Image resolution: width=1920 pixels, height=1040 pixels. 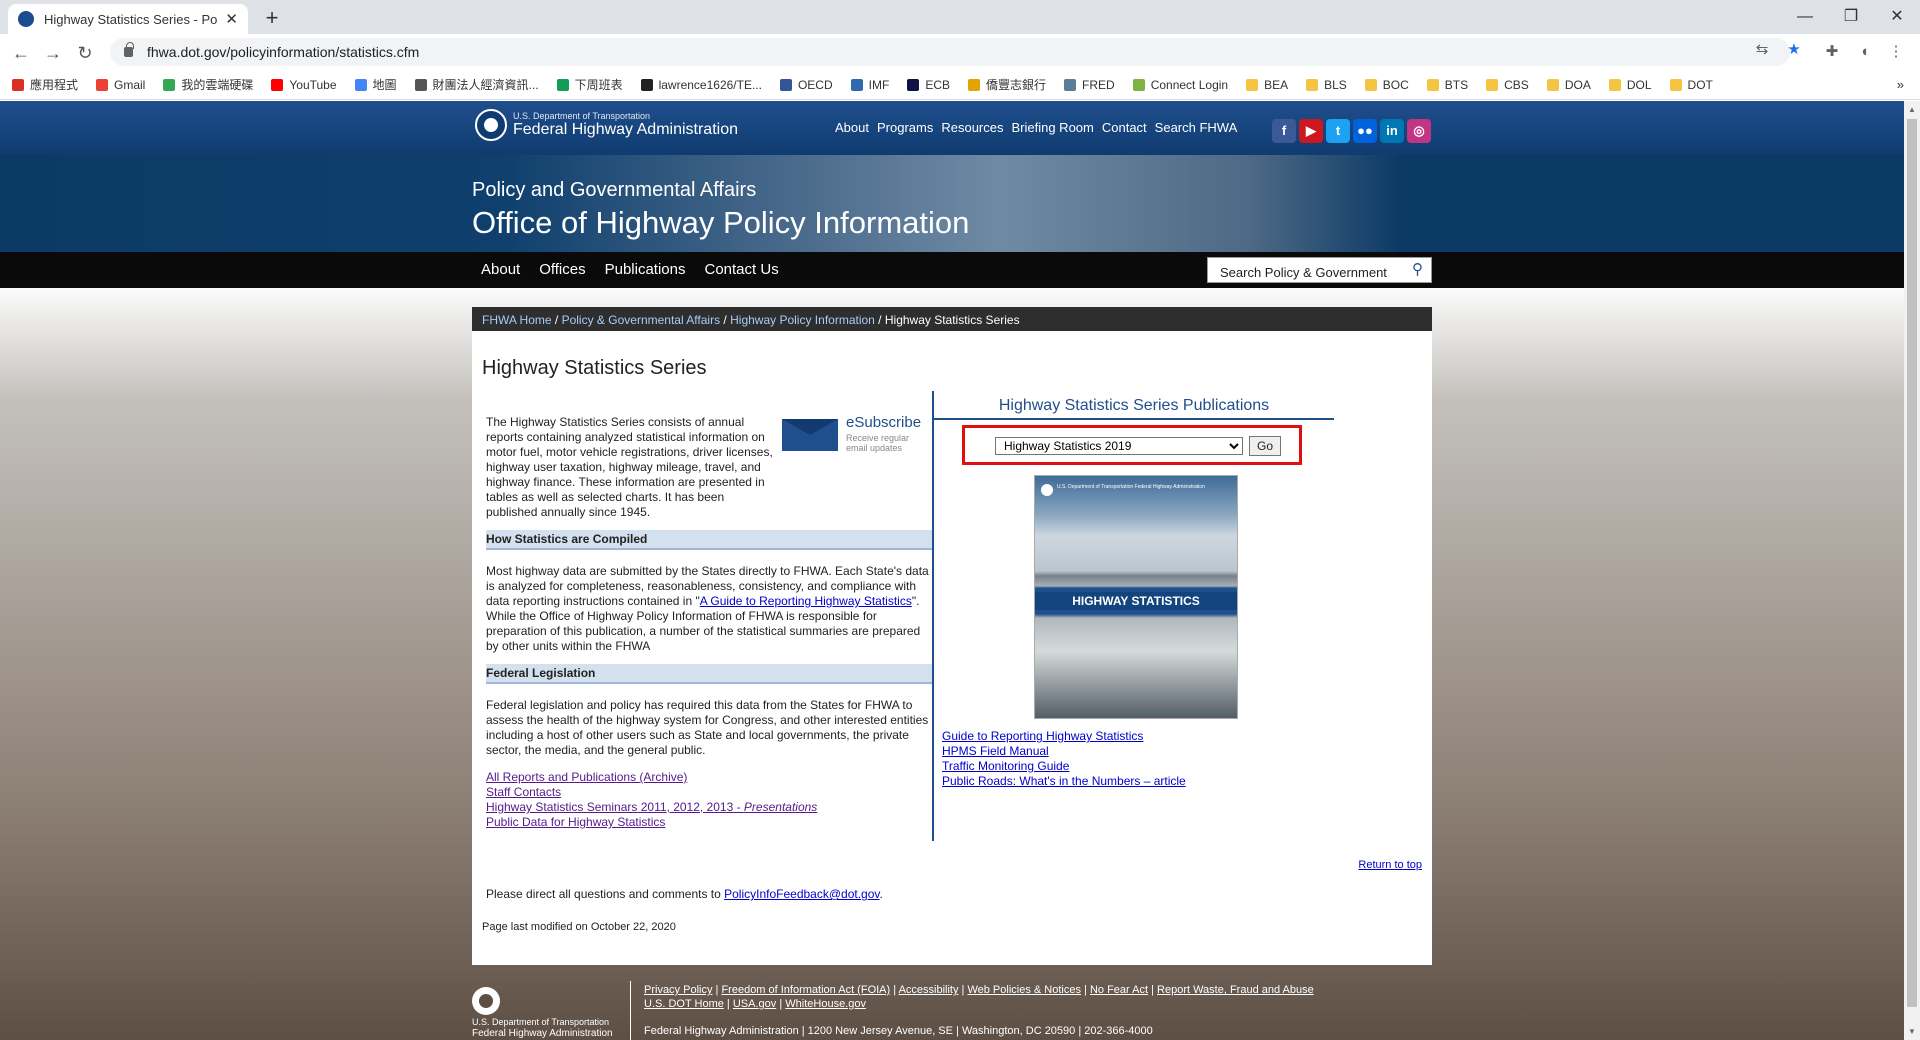 I want to click on footer-link: Privacy Policy, so click(x=678, y=990).